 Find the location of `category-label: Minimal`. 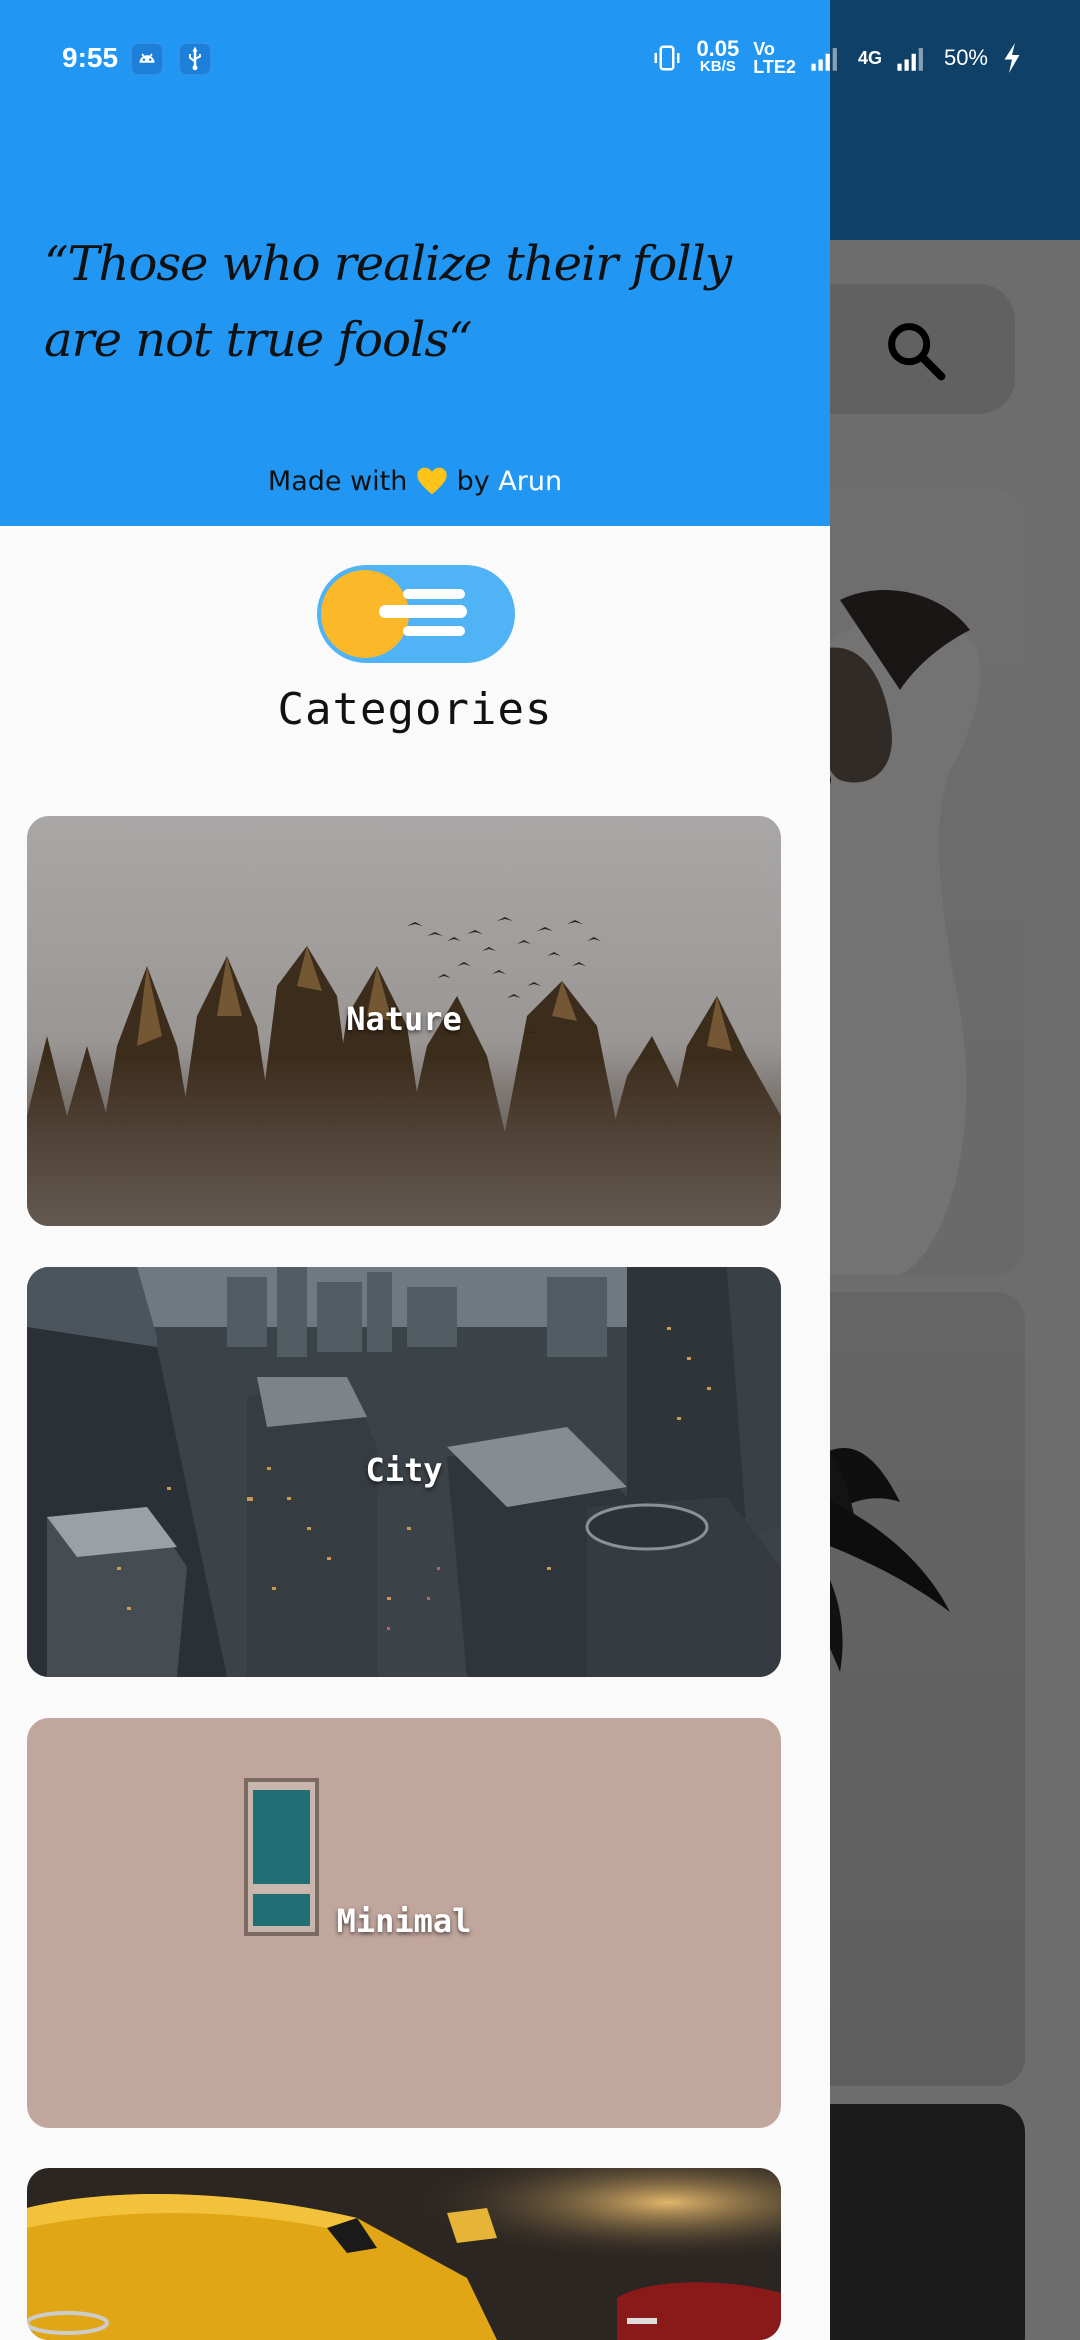

category-label: Minimal is located at coordinates (404, 1921).